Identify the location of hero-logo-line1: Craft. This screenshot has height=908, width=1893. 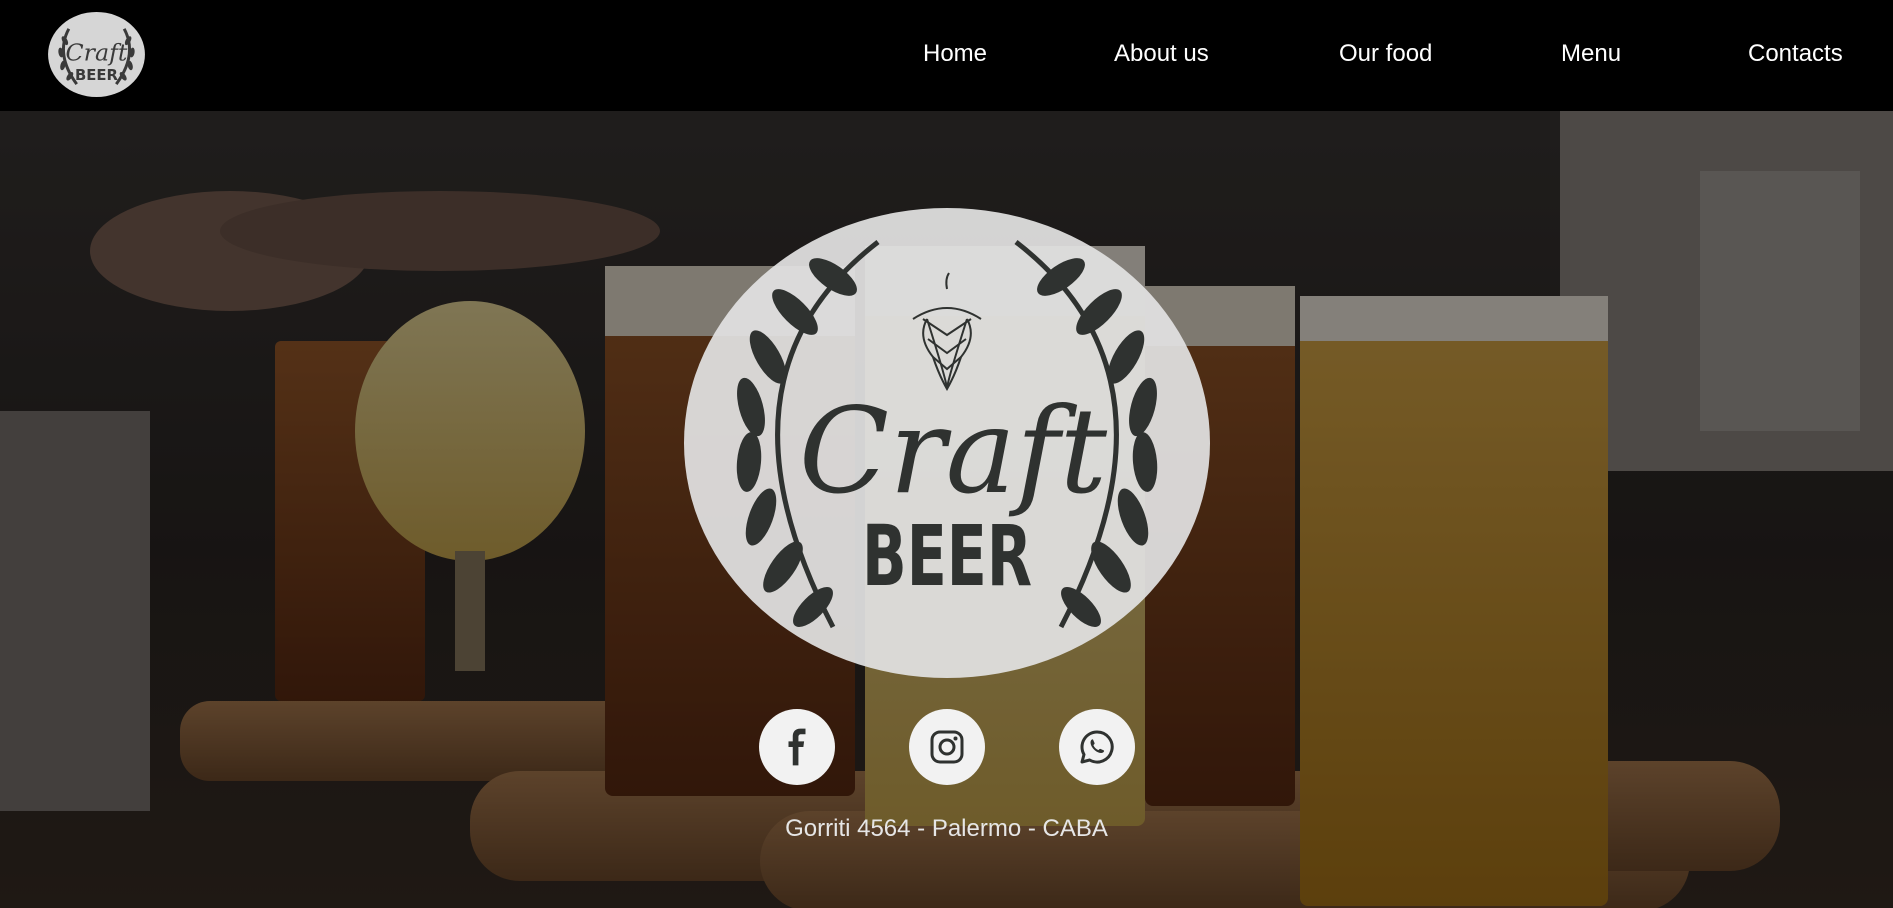
(953, 451).